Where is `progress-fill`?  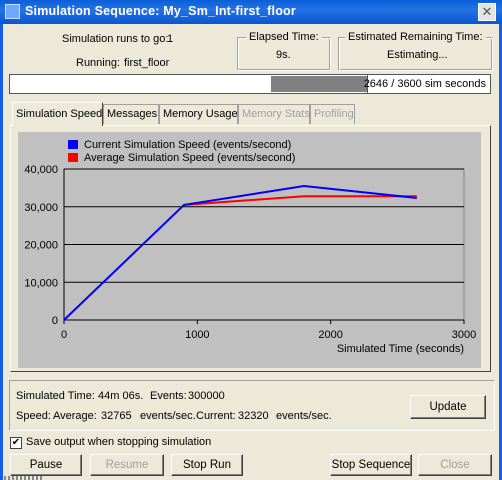
progress-fill is located at coordinates (189, 84).